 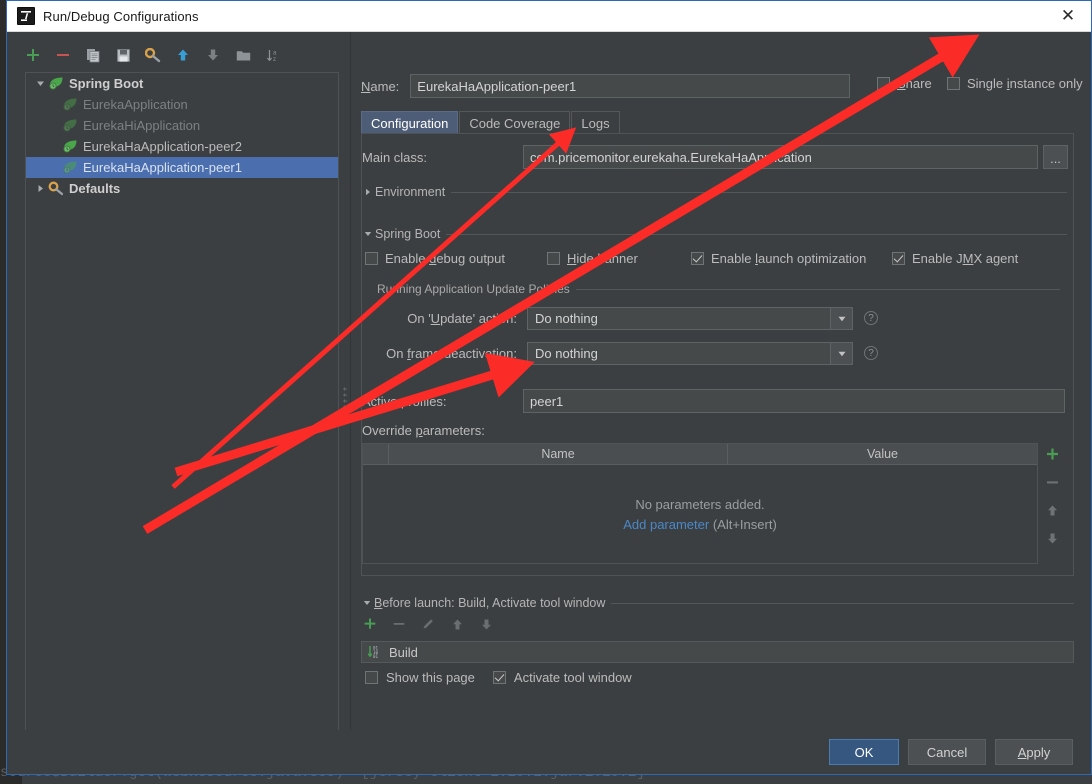 What do you see at coordinates (399, 624) in the screenshot?
I see `remove-before-launch-task-button` at bounding box center [399, 624].